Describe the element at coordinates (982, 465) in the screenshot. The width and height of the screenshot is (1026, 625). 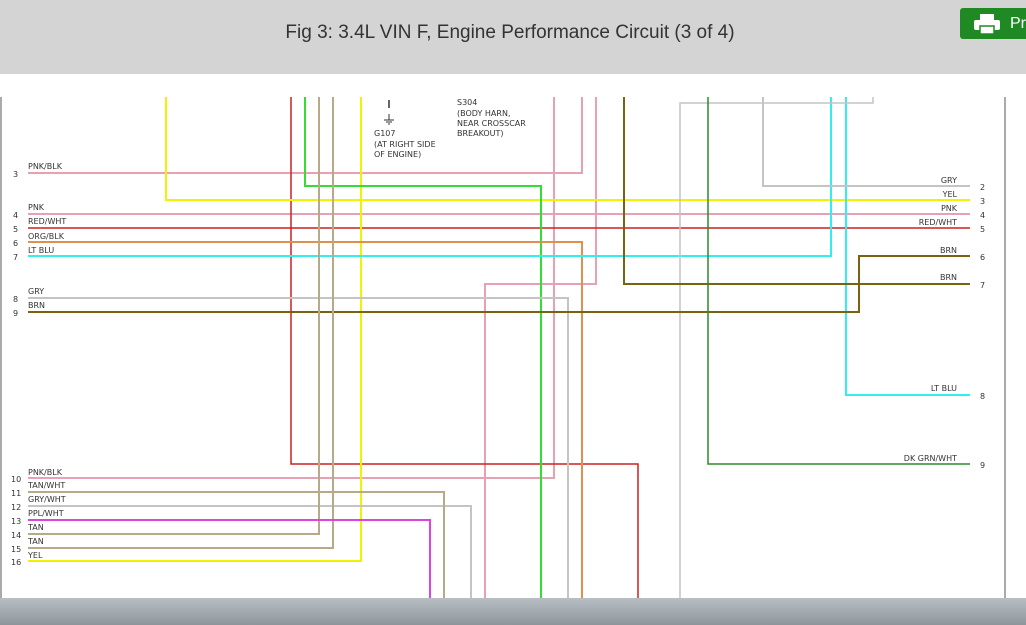
I see `right-pin-number: 9` at that location.